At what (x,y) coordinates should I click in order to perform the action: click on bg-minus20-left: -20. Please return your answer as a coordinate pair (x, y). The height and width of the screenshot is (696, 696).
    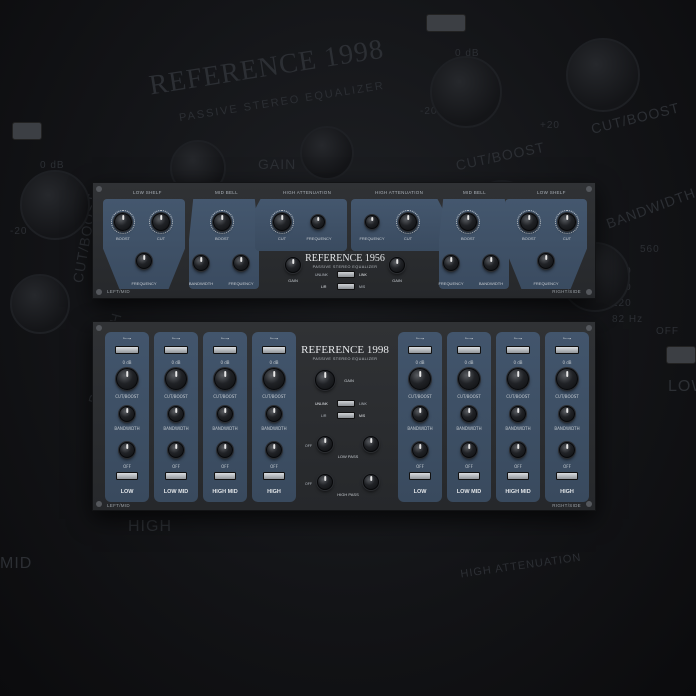
    Looking at the image, I should click on (19, 231).